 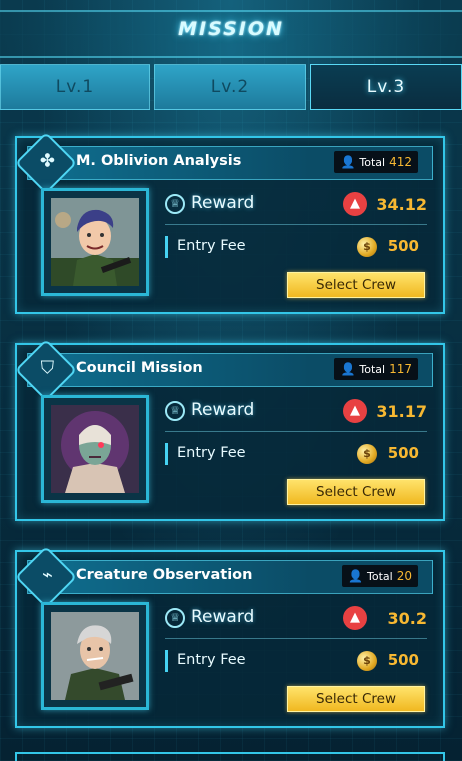 I want to click on reward-value: 34.12, so click(x=401, y=204).